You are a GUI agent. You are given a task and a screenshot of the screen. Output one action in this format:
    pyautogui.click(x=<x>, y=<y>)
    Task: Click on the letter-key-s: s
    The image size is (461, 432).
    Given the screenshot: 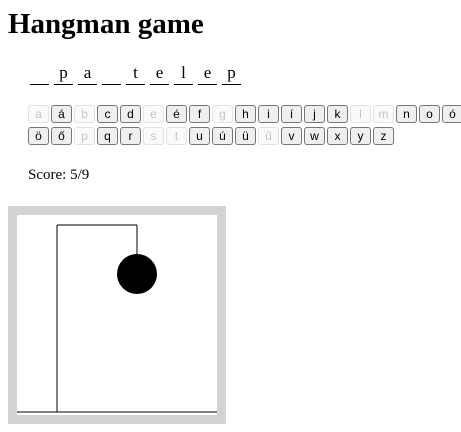 What is the action you would take?
    pyautogui.click(x=153, y=136)
    